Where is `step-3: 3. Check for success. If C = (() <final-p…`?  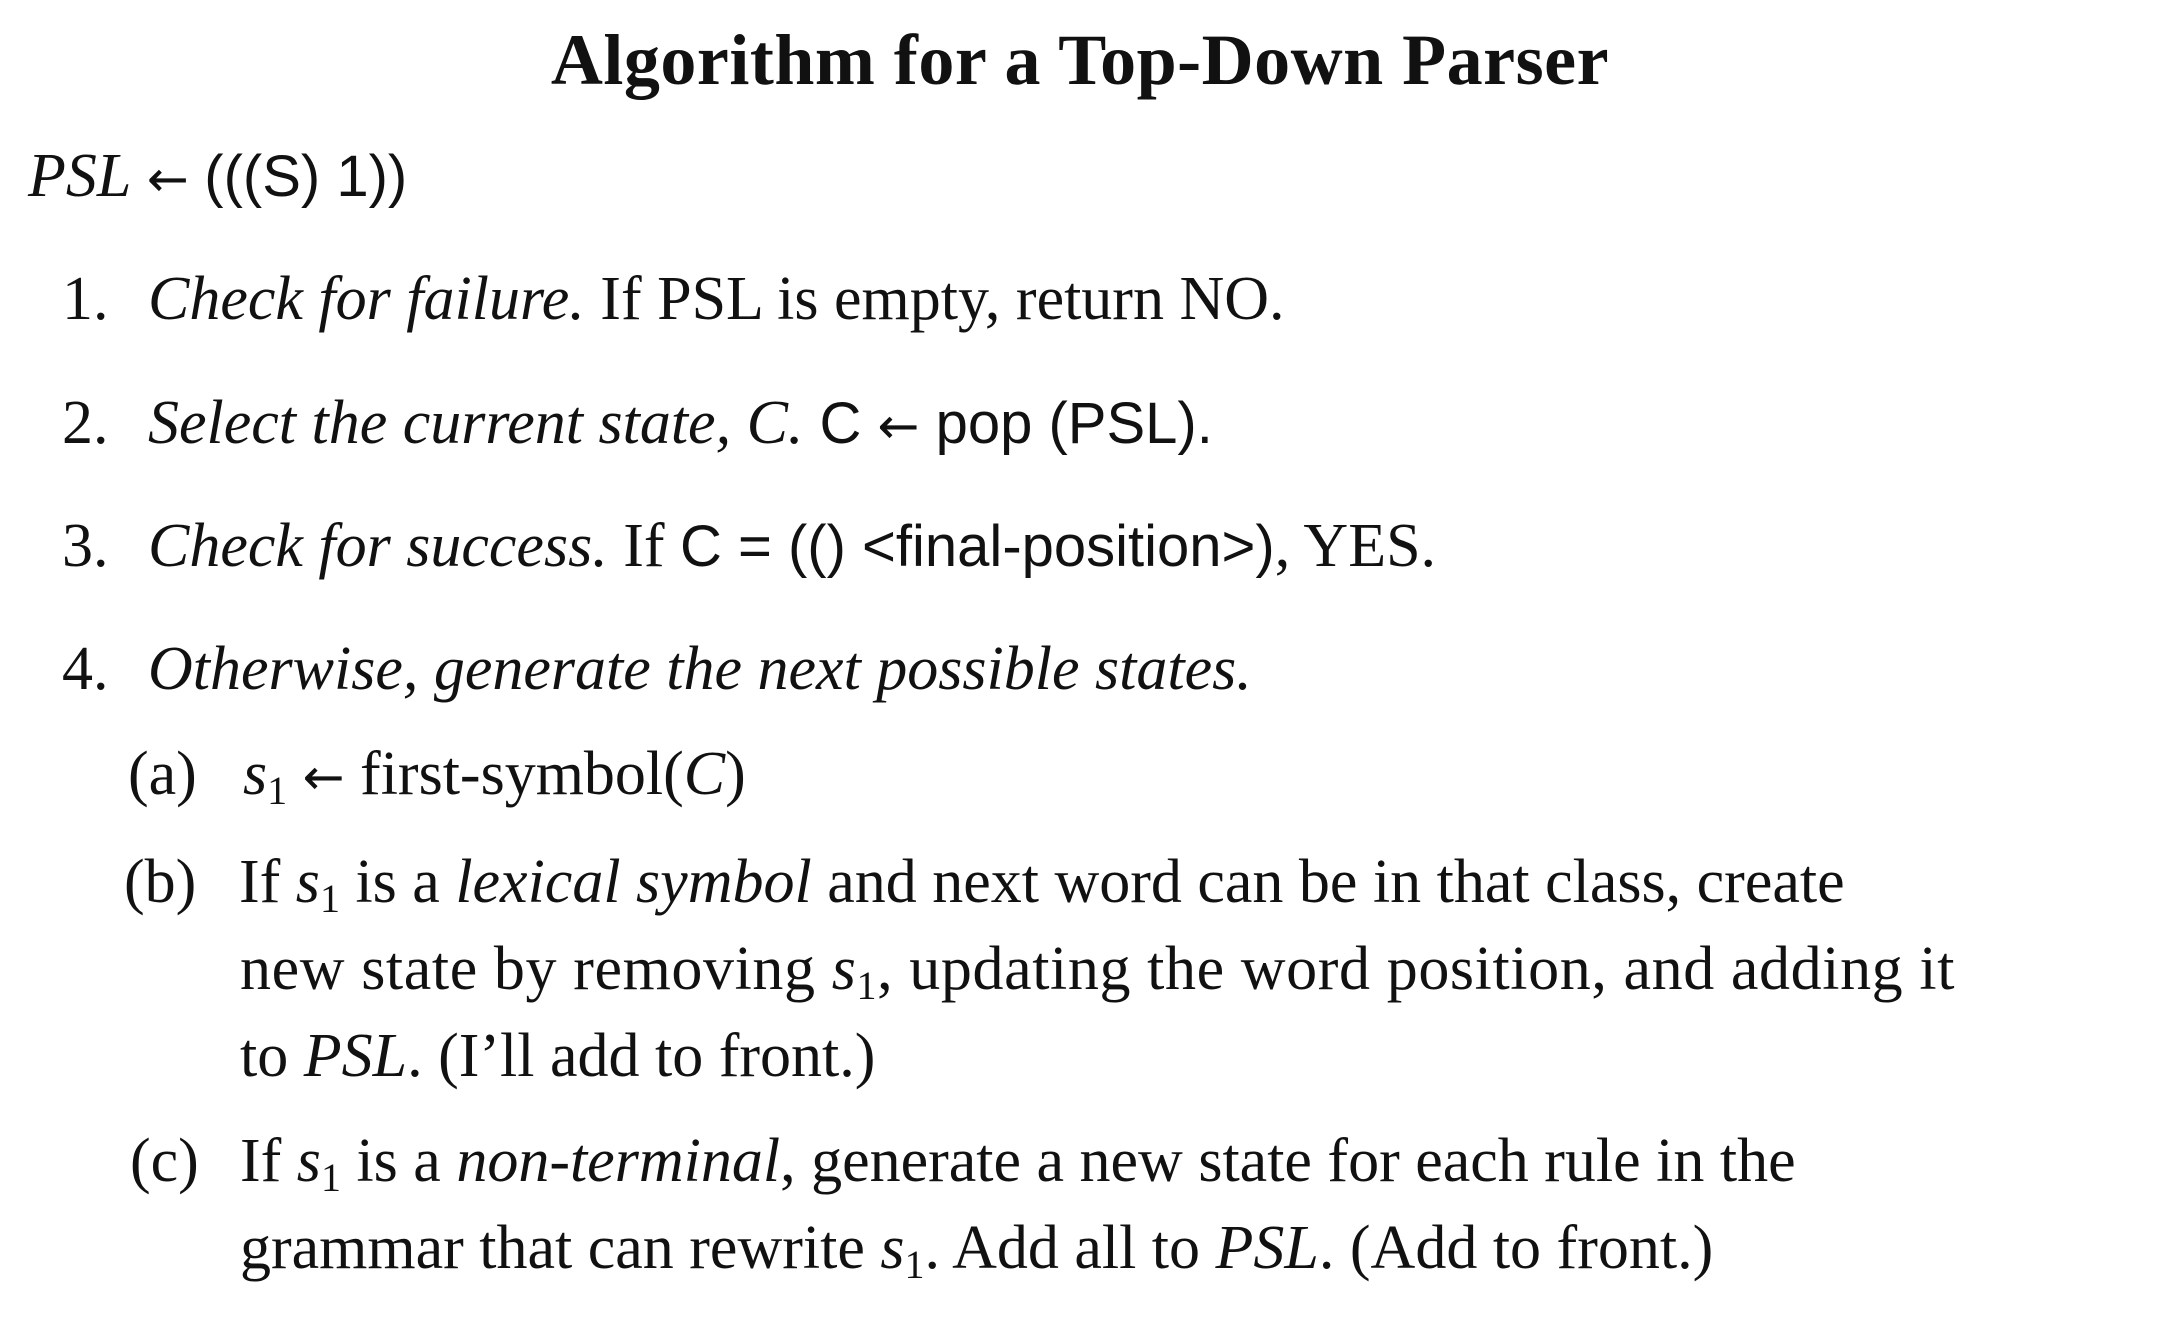 step-3: 3. Check for success. If C = (() <final-p… is located at coordinates (749, 546).